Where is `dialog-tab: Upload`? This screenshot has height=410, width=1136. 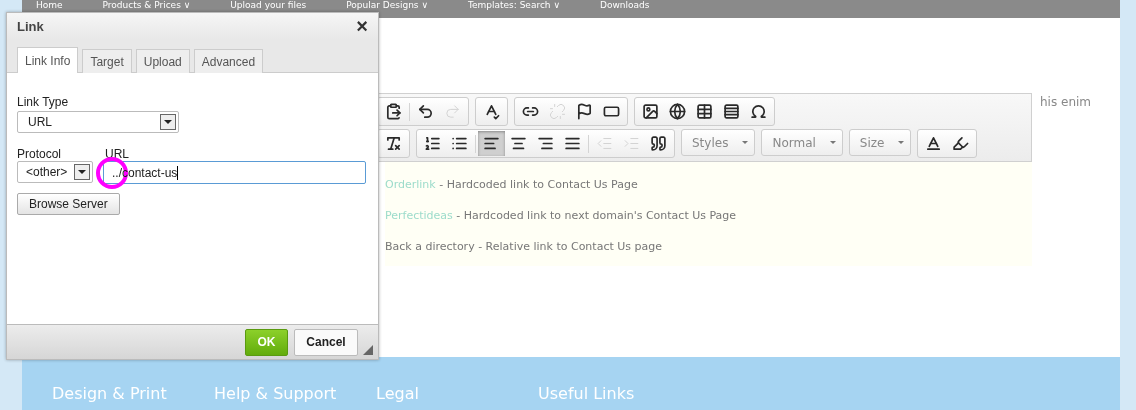 dialog-tab: Upload is located at coordinates (162, 61).